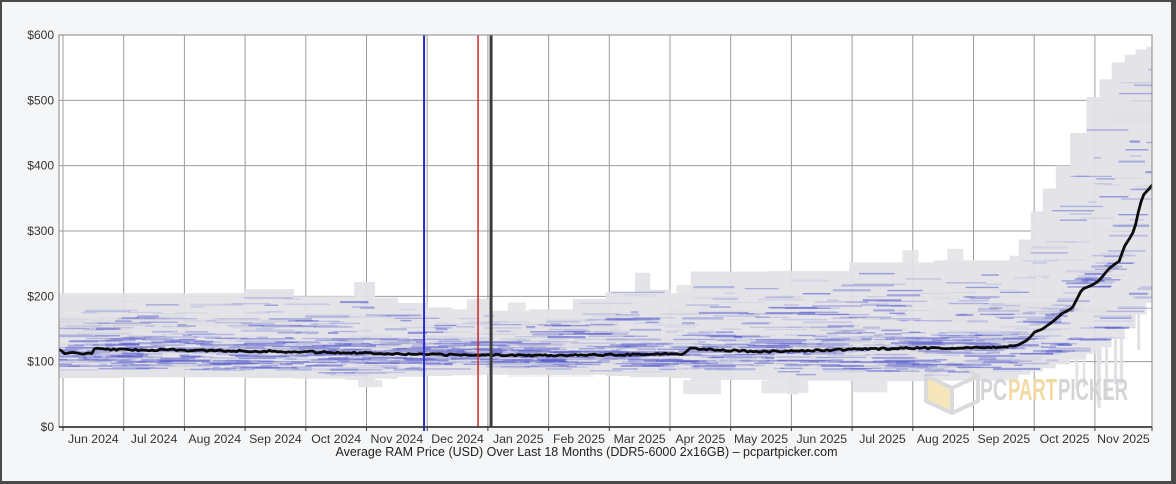 The height and width of the screenshot is (484, 1176). What do you see at coordinates (1032, 389) in the screenshot?
I see `watermark-part: PART` at bounding box center [1032, 389].